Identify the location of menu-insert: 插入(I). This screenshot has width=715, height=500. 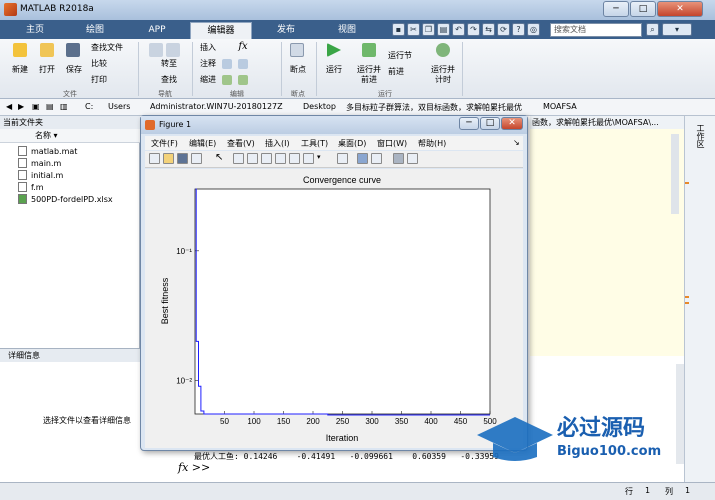
(277, 143).